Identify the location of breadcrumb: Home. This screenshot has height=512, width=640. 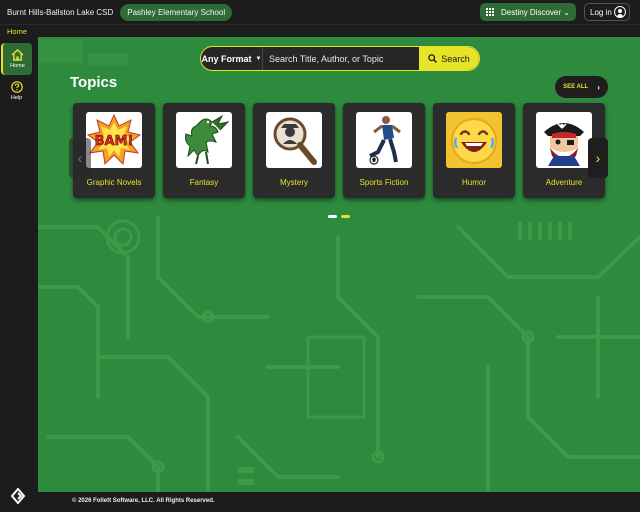
(320, 30).